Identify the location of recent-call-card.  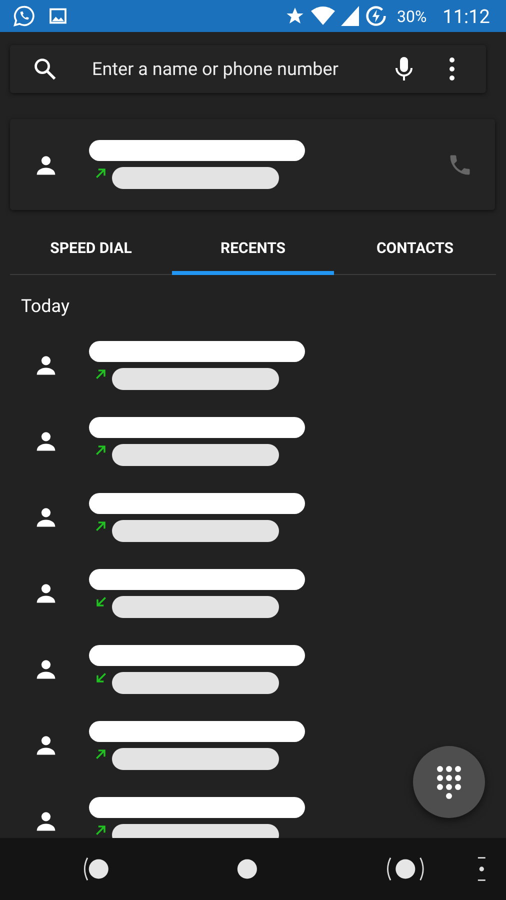
(252, 164).